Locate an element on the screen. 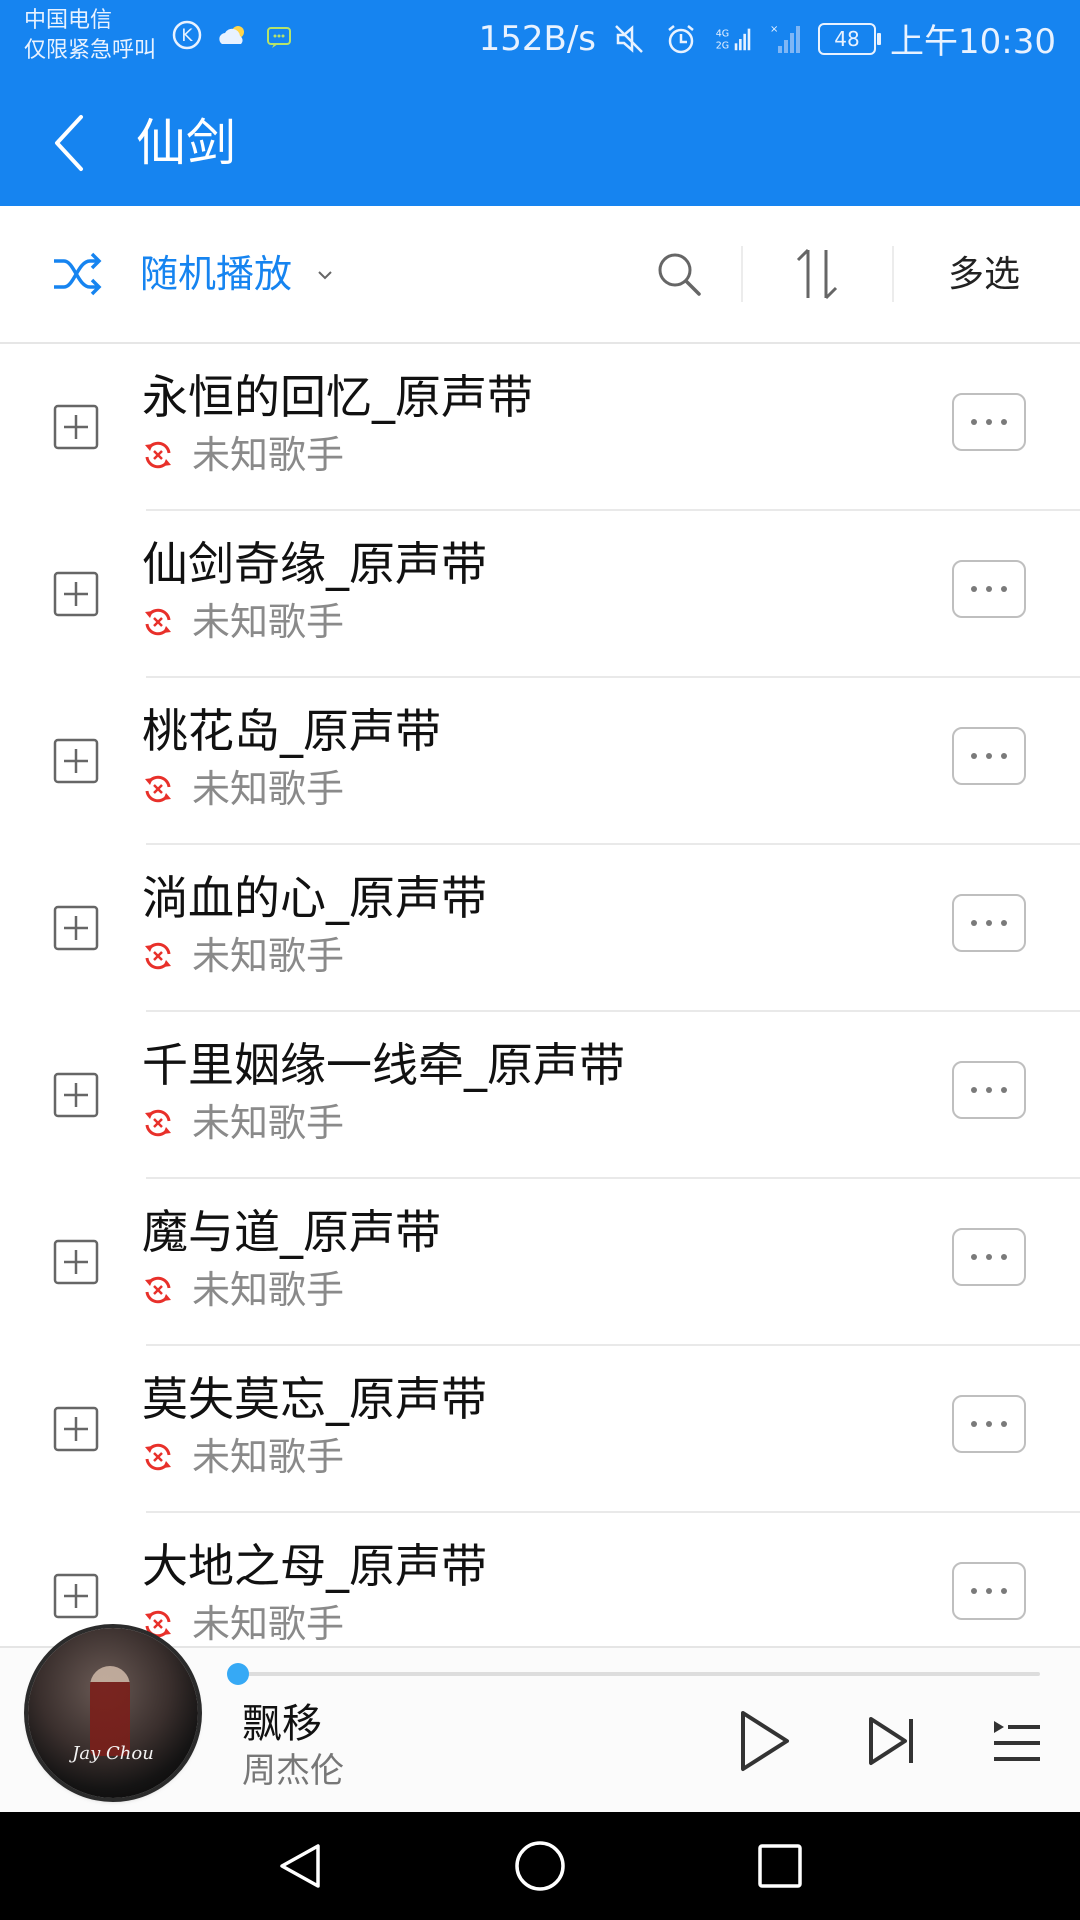 This screenshot has width=1080, height=1920. chevron-down-icon is located at coordinates (325, 275).